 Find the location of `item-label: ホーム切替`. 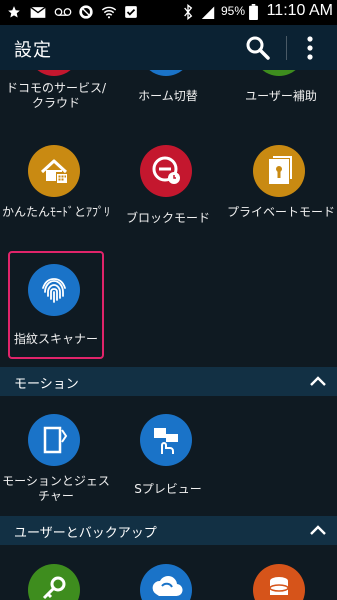

item-label: ホーム切替 is located at coordinates (168, 96).